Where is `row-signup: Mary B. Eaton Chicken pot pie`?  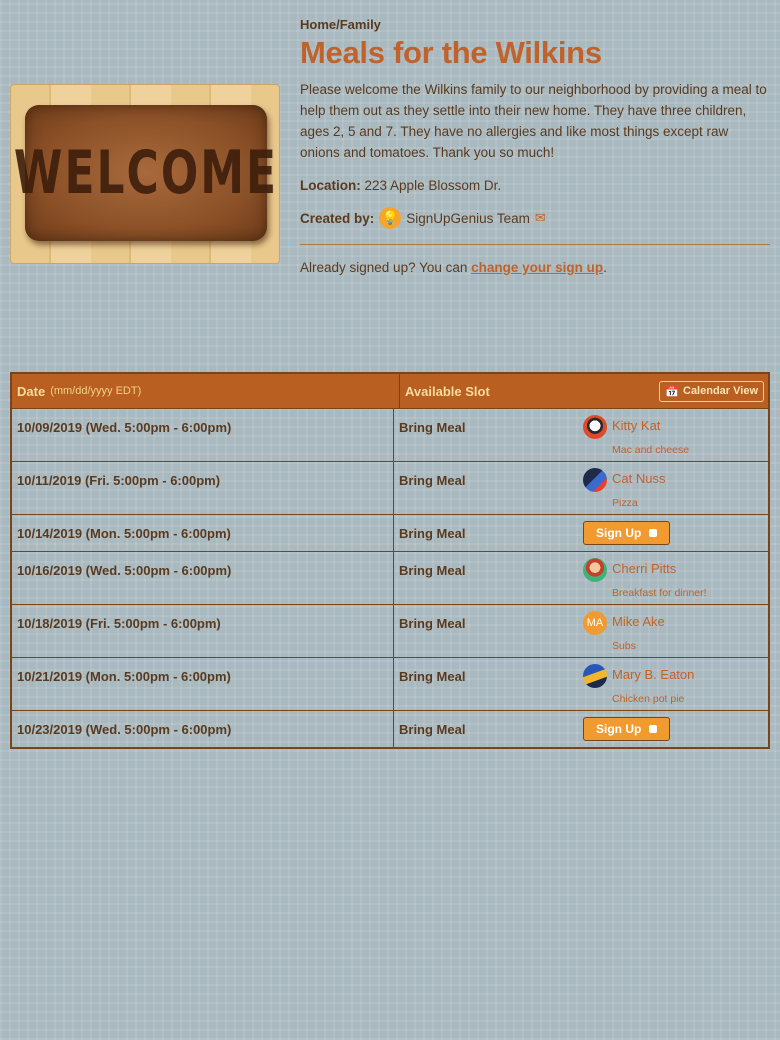
row-signup: Mary B. Eaton Chicken pot pie is located at coordinates (675, 684).